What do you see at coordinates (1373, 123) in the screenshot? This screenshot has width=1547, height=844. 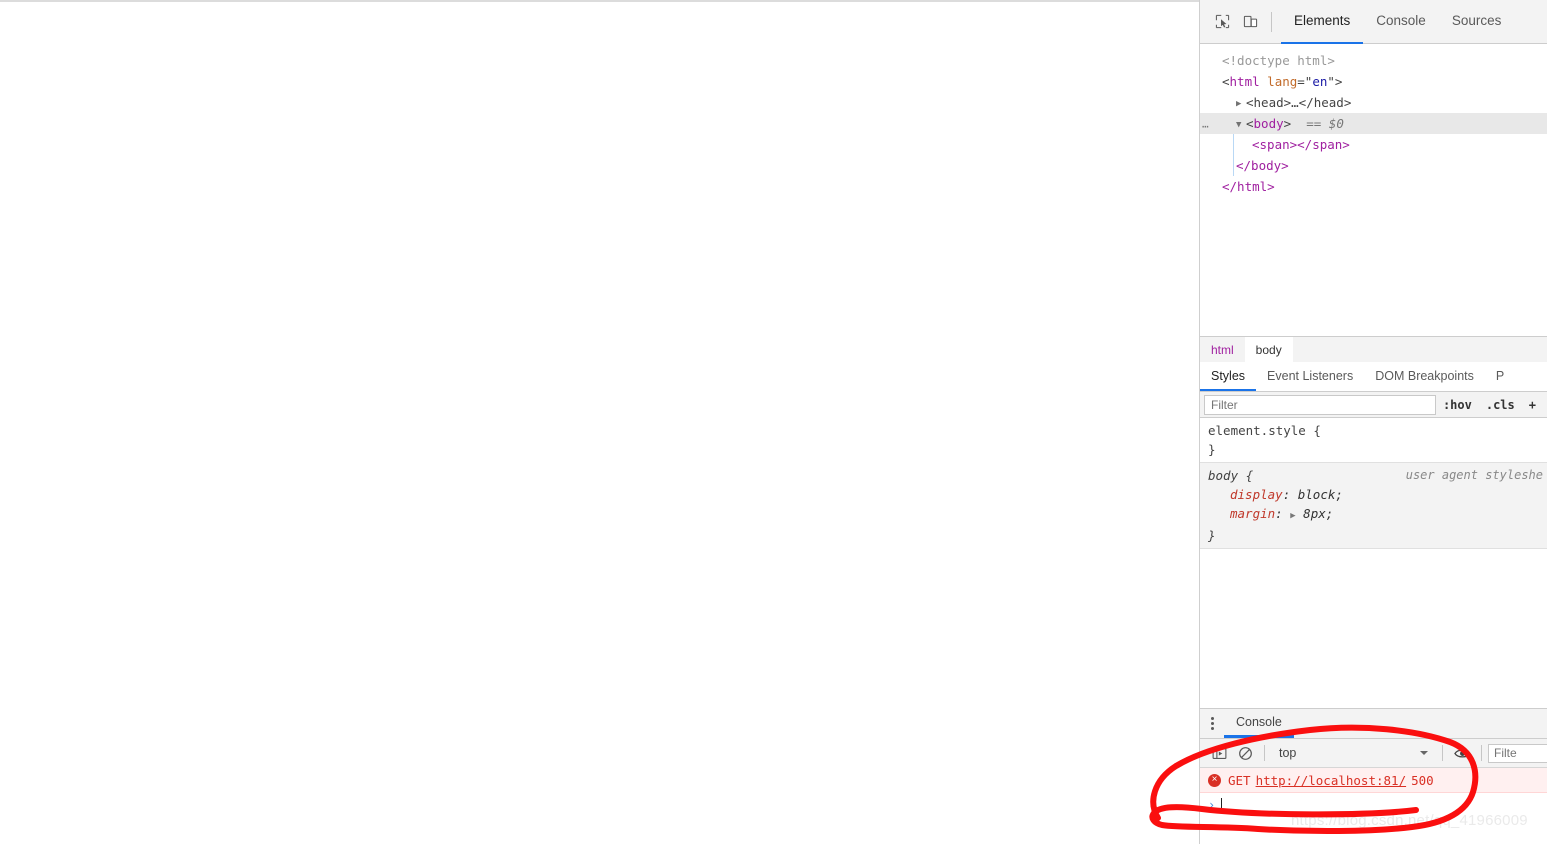 I see `dom-row-selected: ⋯ ▼ <body> == $0` at bounding box center [1373, 123].